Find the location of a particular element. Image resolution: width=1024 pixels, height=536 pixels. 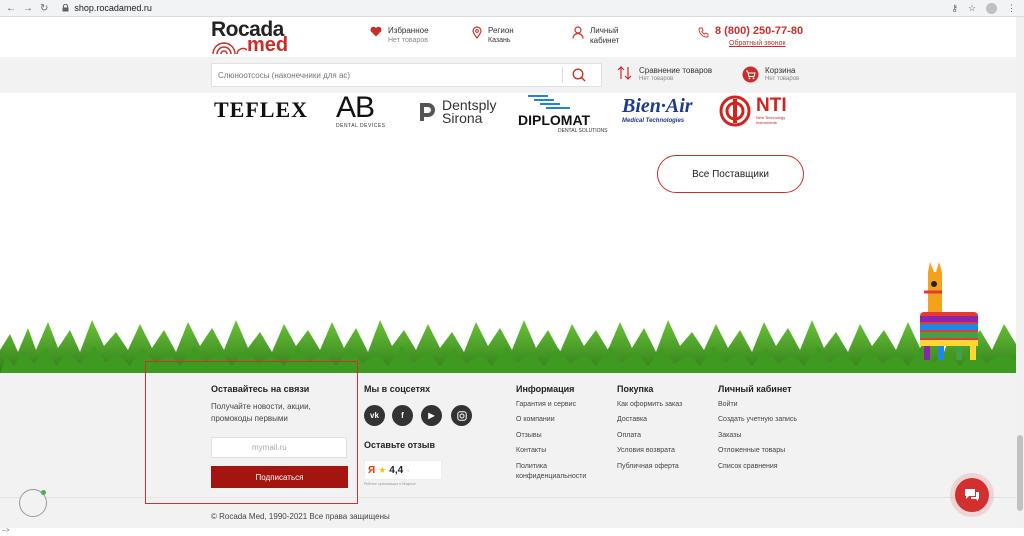

brand-teflex: TEFLEX is located at coordinates (261, 110).